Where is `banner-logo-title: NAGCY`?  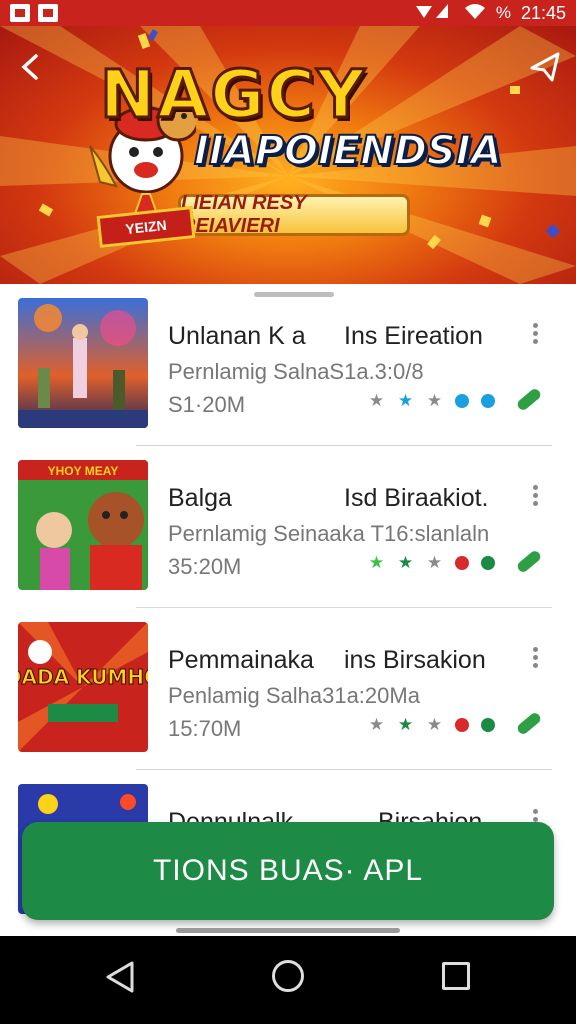 banner-logo-title: NAGCY is located at coordinates (233, 95).